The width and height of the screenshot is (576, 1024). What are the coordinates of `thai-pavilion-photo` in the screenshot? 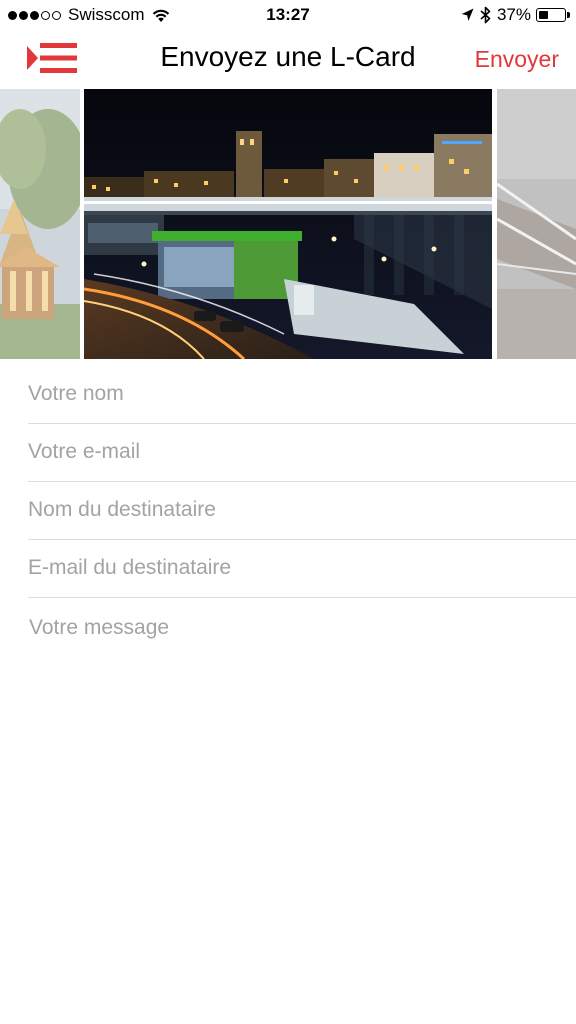 It's located at (40, 224).